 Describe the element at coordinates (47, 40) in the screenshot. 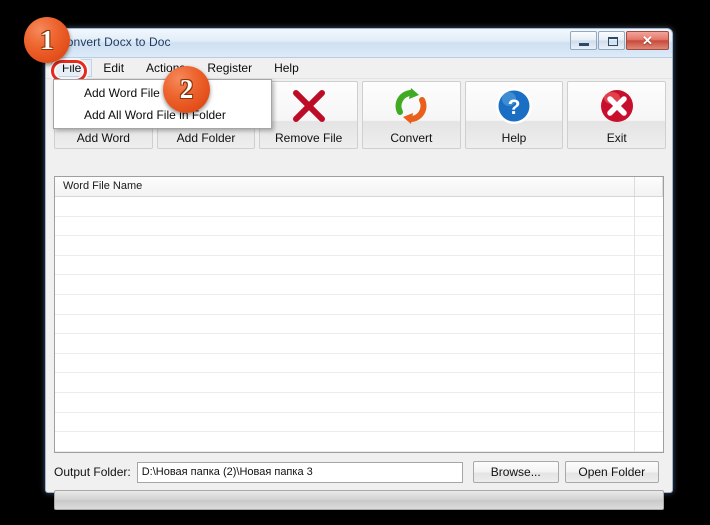

I see `annotation-badge-1: 1` at that location.